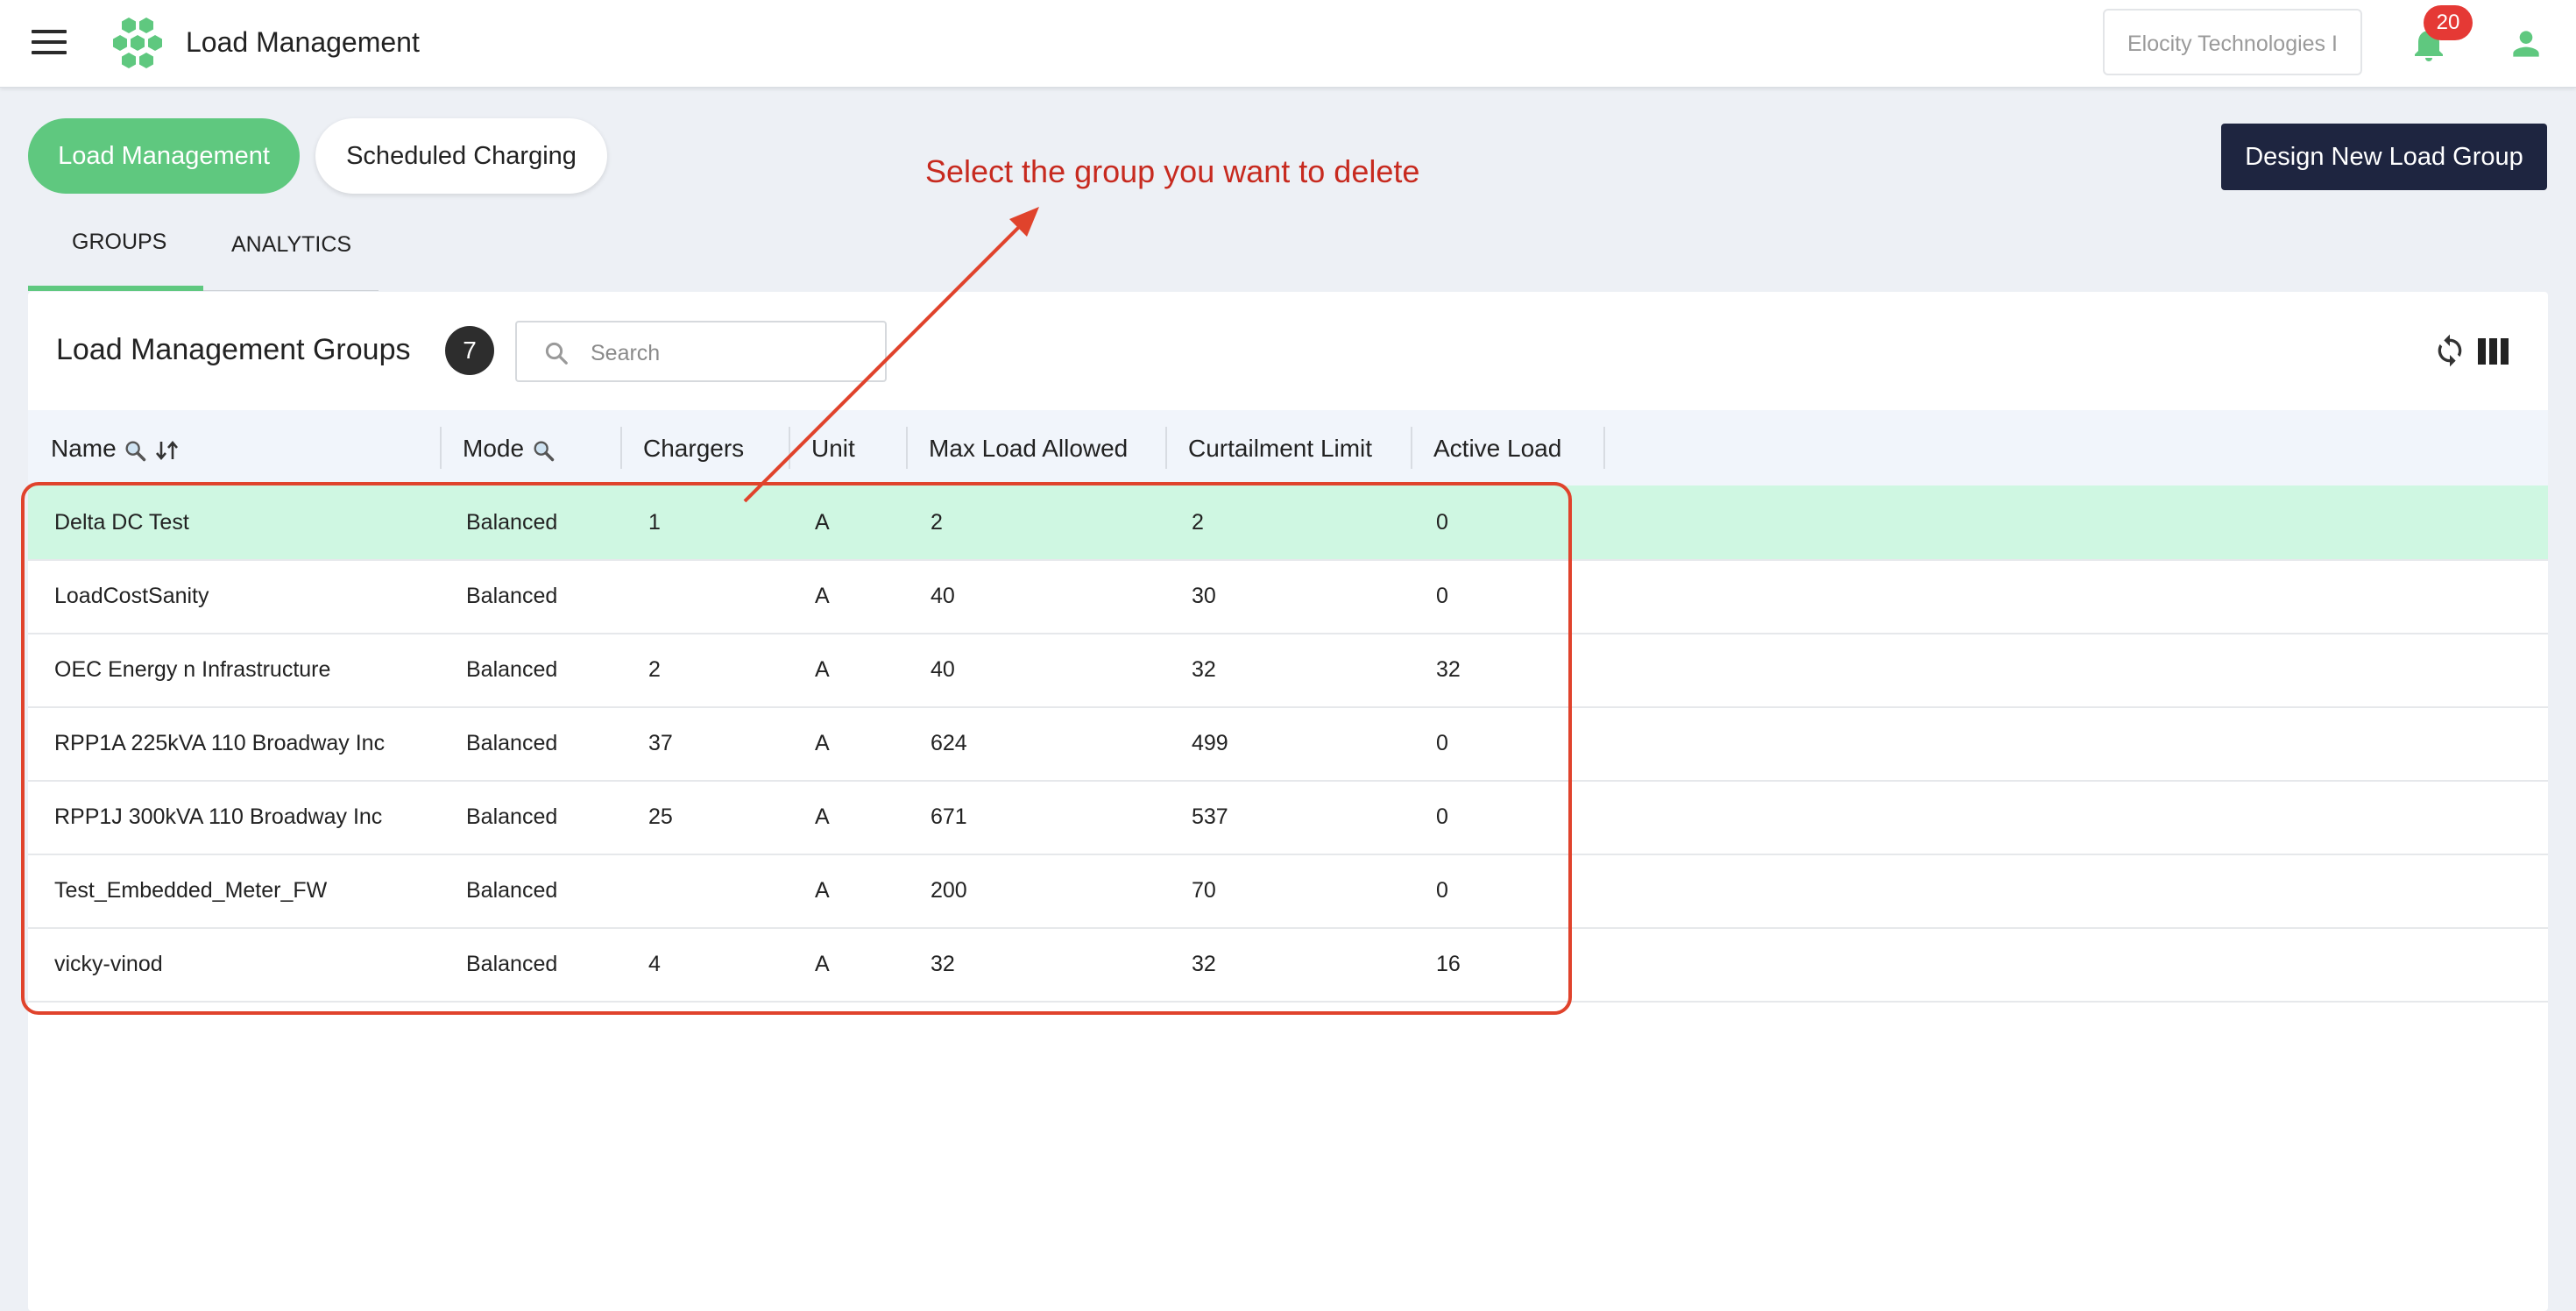 This screenshot has height=1311, width=2576. What do you see at coordinates (1172, 171) in the screenshot?
I see `annotation-text: Select the group you want to delete` at bounding box center [1172, 171].